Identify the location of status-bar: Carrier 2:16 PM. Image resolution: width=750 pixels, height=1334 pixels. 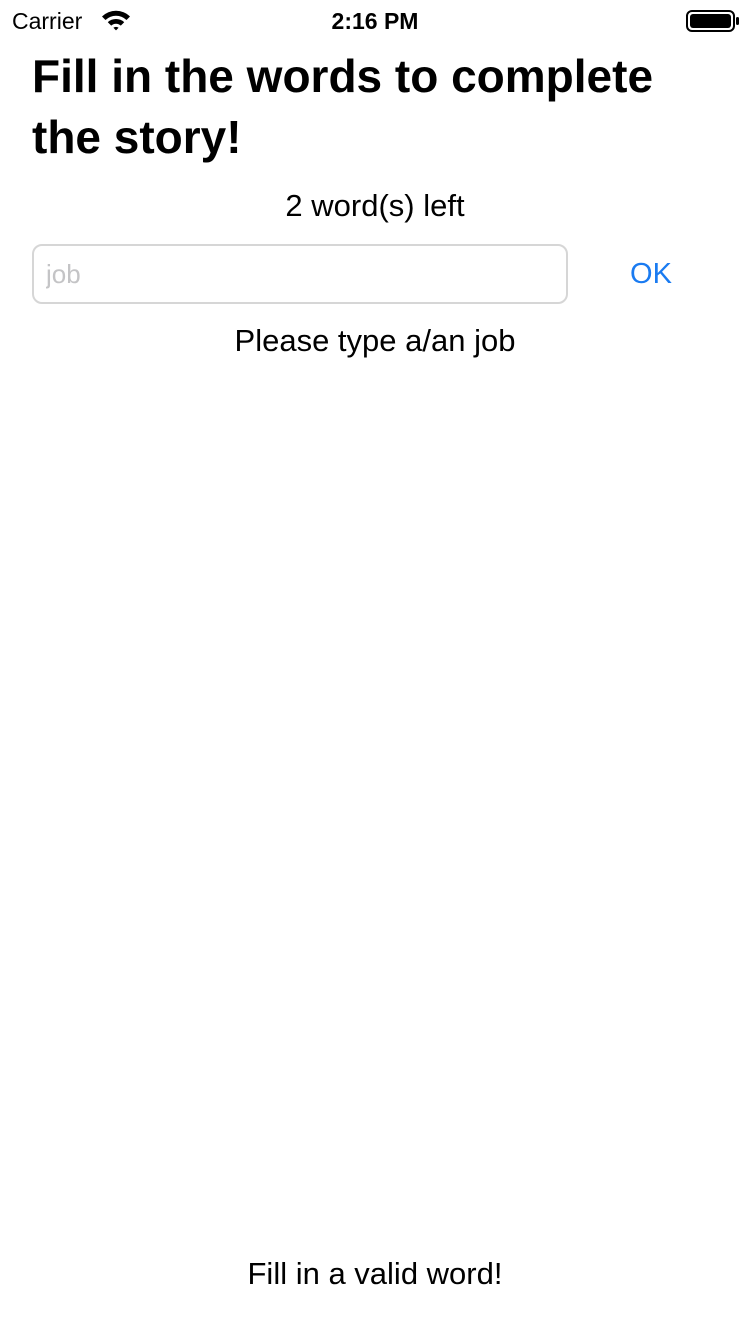
(375, 20).